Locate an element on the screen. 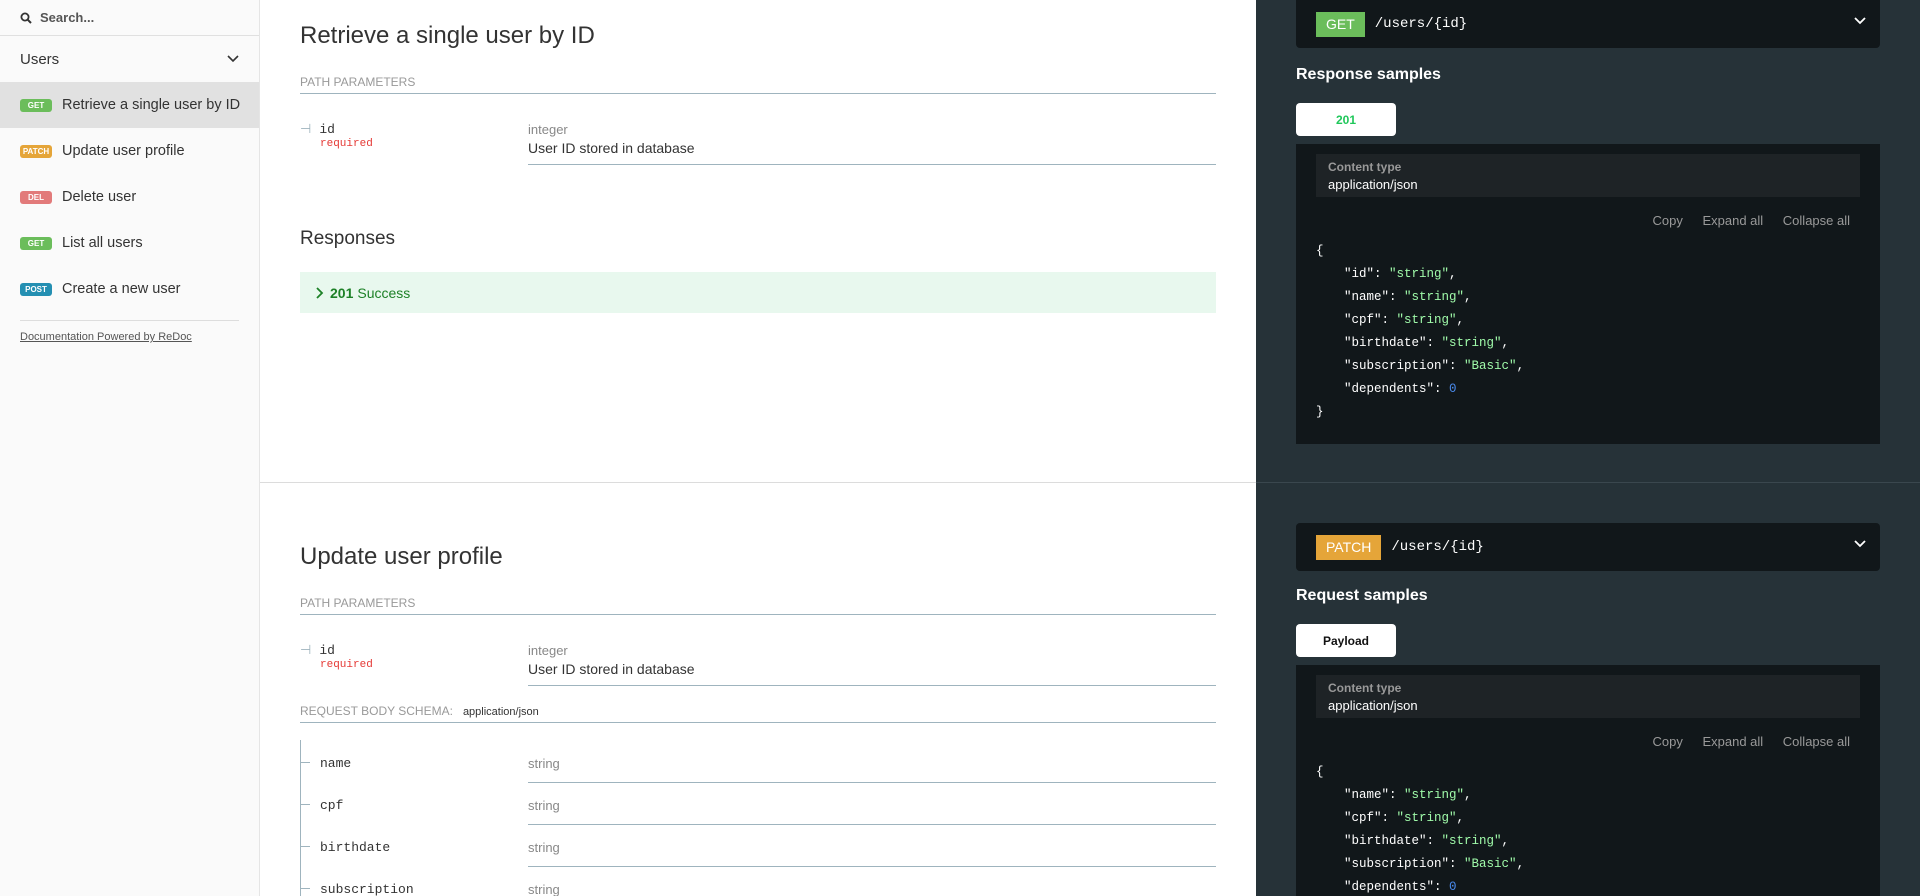  field-name: subscription is located at coordinates (367, 889).